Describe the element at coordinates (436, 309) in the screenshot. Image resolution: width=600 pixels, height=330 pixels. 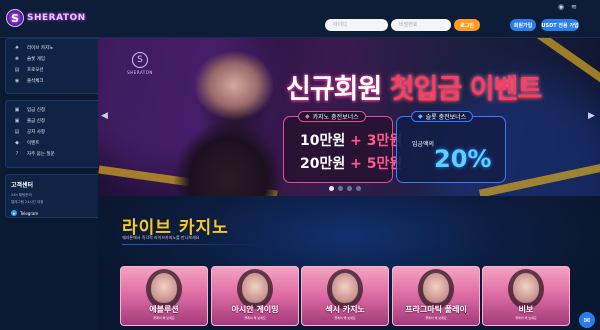
I see `game-card-title: 프라그마틱 플레이` at that location.